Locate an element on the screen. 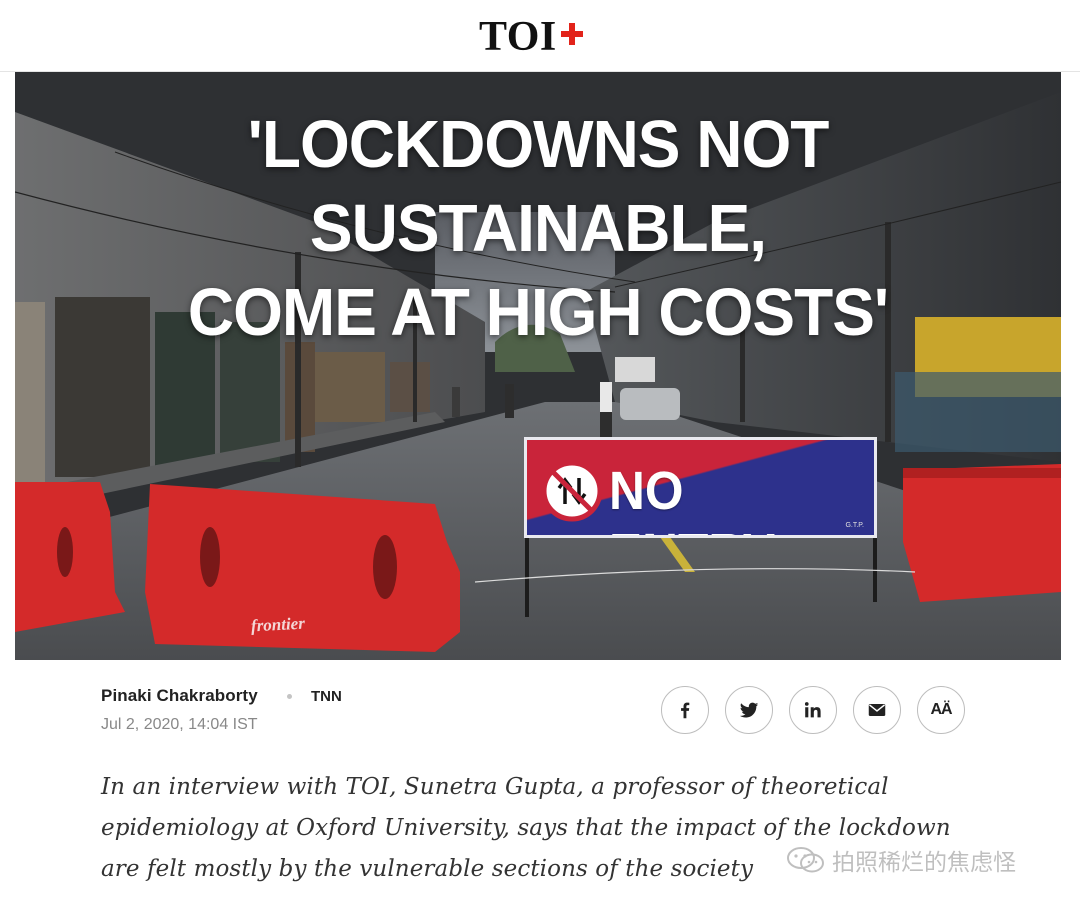 The width and height of the screenshot is (1080, 909). site-header: TOI is located at coordinates (540, 36).